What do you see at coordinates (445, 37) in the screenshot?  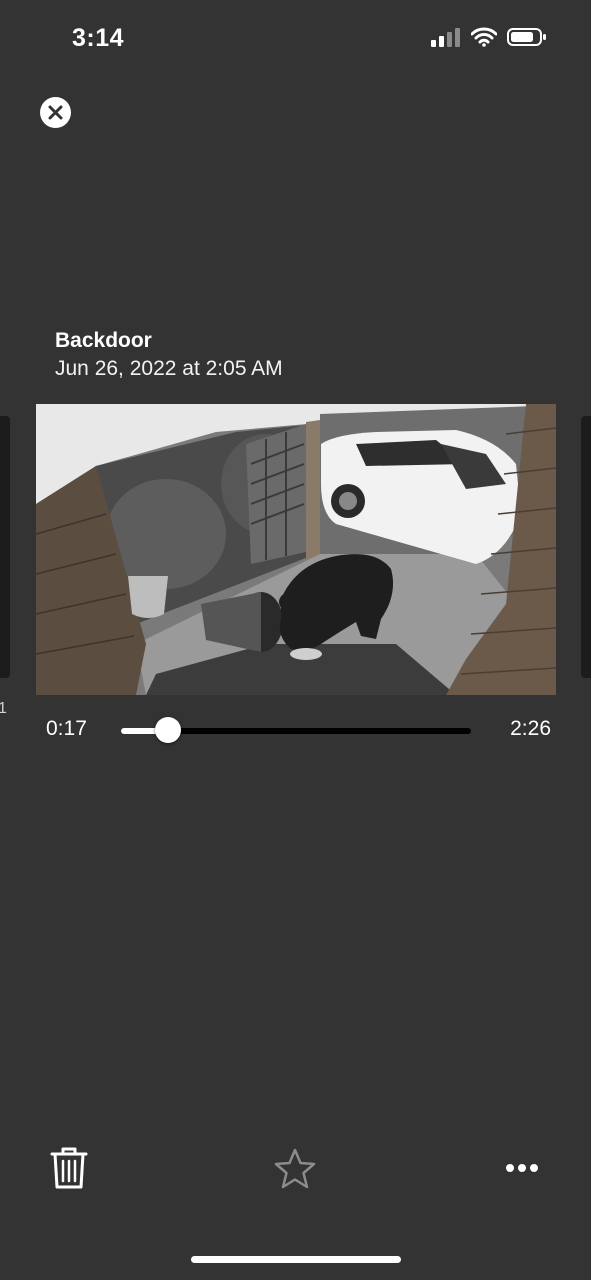 I see `cellular-signal-icon` at bounding box center [445, 37].